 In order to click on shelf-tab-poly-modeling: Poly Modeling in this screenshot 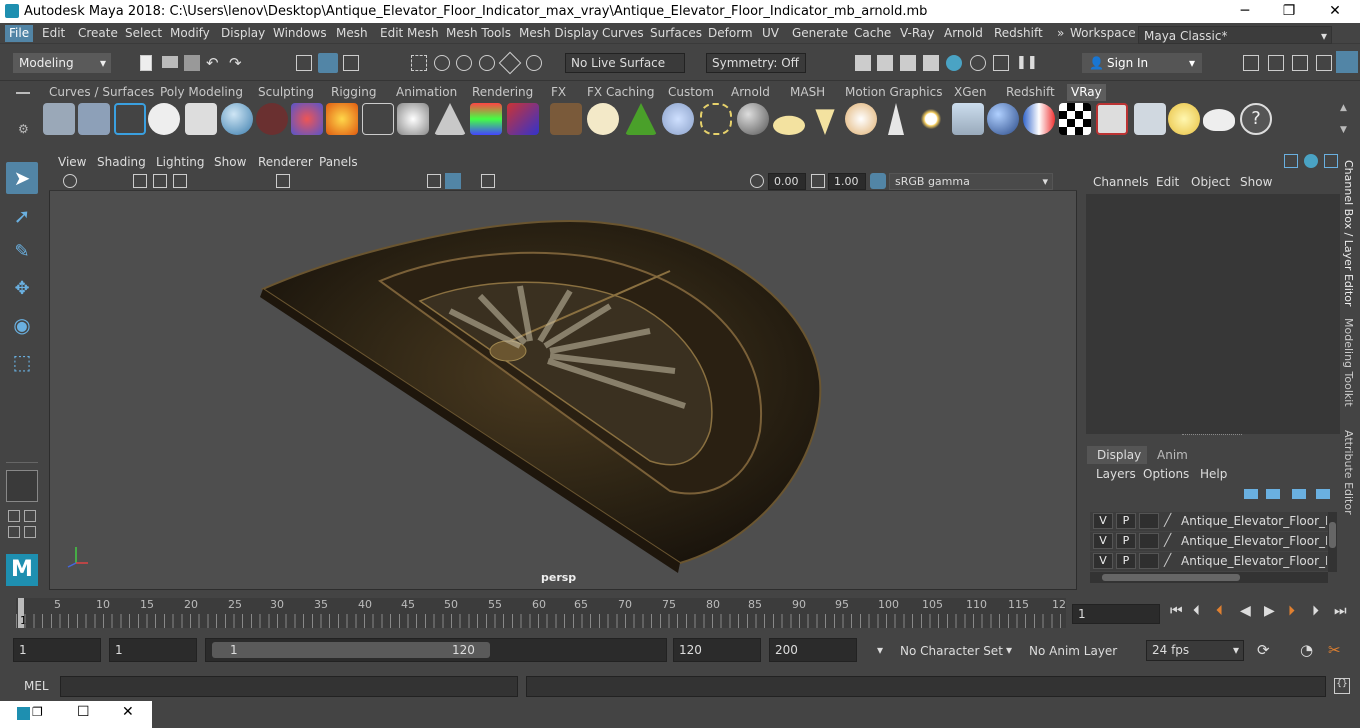, I will do `click(201, 92)`.